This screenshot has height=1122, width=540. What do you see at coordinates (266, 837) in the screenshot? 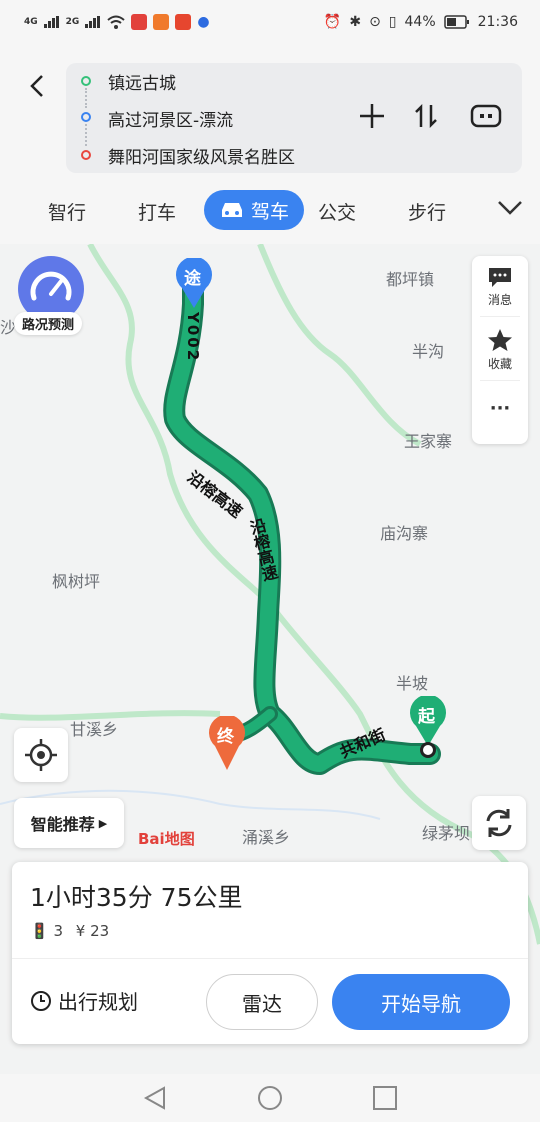
I see `place-label: 涌溪乡` at bounding box center [266, 837].